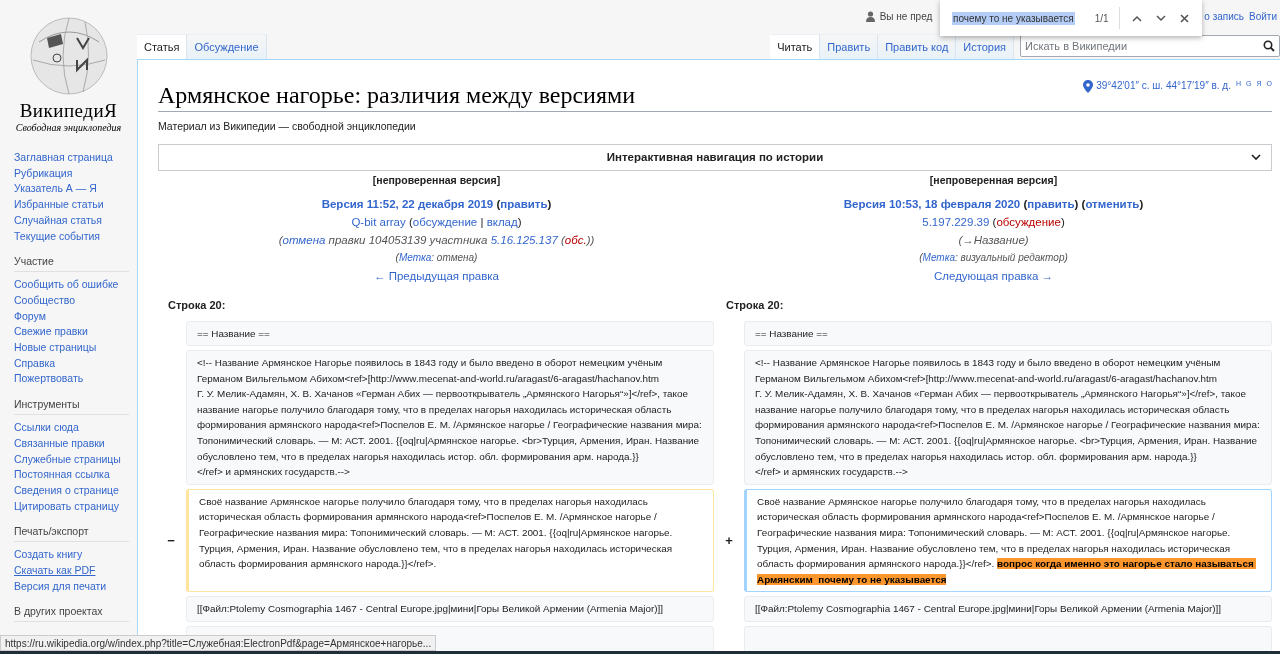  I want to click on link: 5.197.229.39, so click(956, 221).